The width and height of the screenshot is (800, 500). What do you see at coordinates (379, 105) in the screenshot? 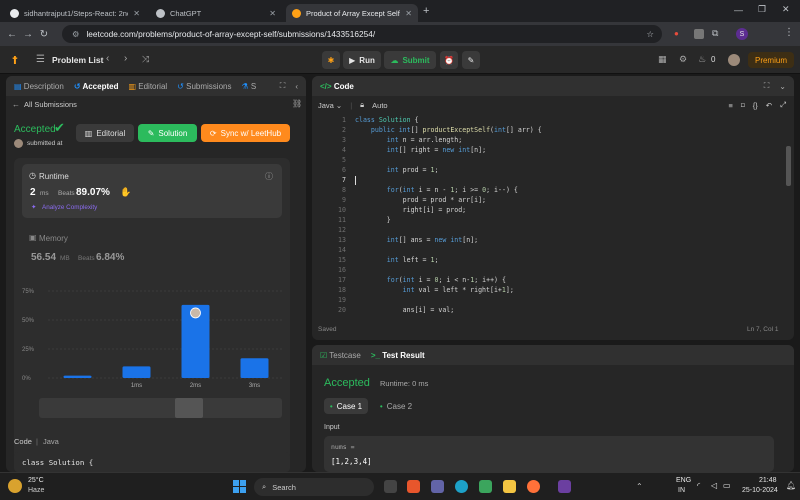
I see `mode-label: Auto` at bounding box center [379, 105].